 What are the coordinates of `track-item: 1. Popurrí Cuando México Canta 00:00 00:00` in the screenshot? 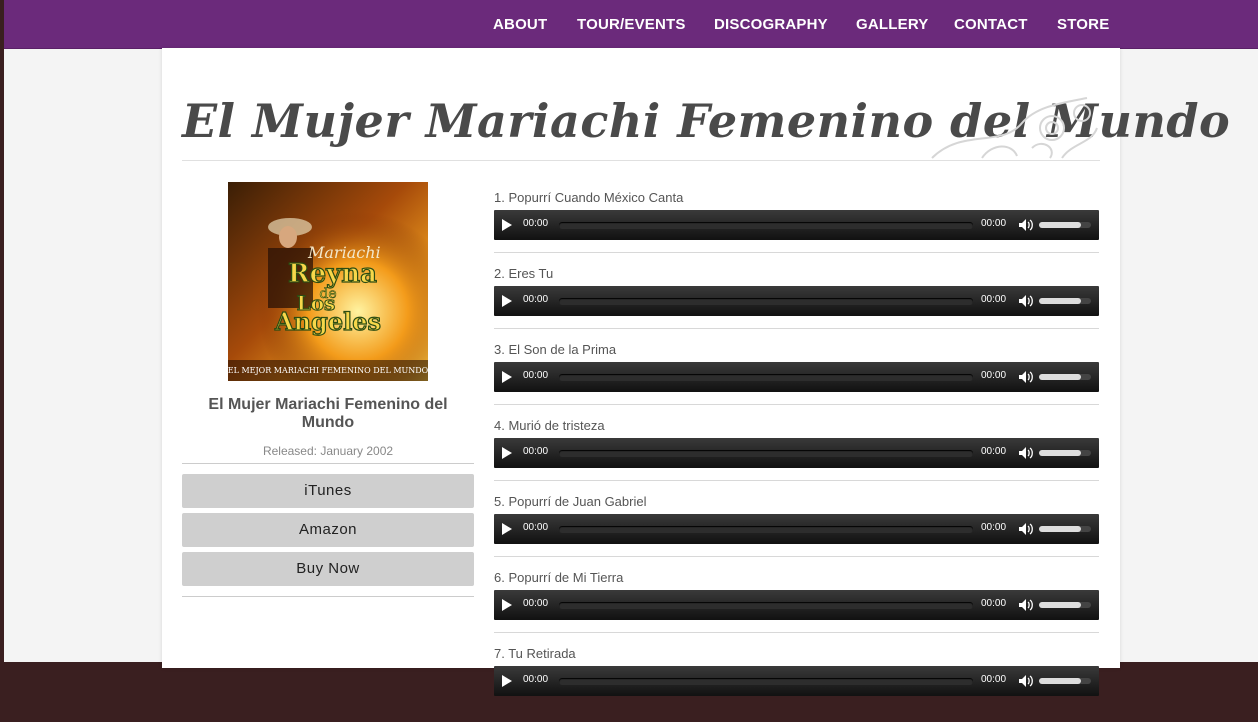 It's located at (796, 228).